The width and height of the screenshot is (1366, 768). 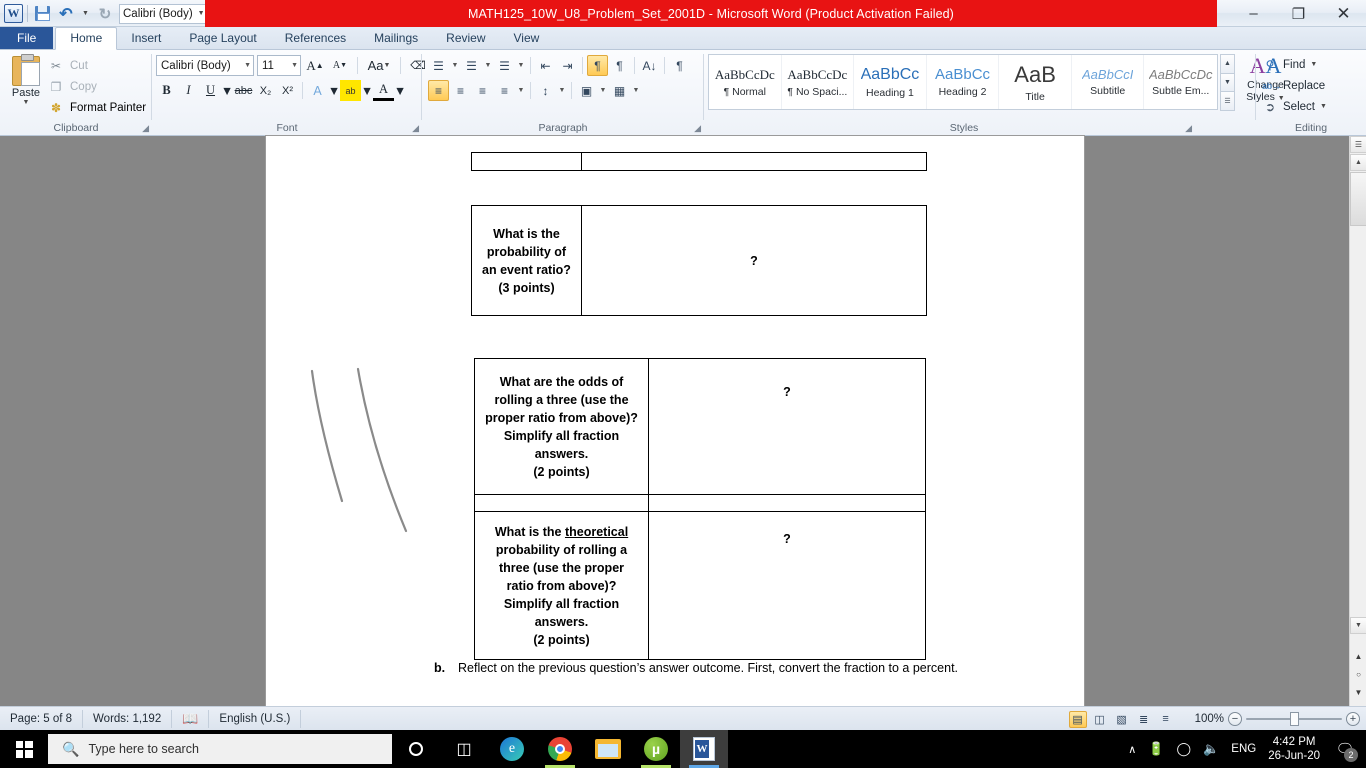 What do you see at coordinates (265, 90) in the screenshot?
I see `subscript-button: X₂` at bounding box center [265, 90].